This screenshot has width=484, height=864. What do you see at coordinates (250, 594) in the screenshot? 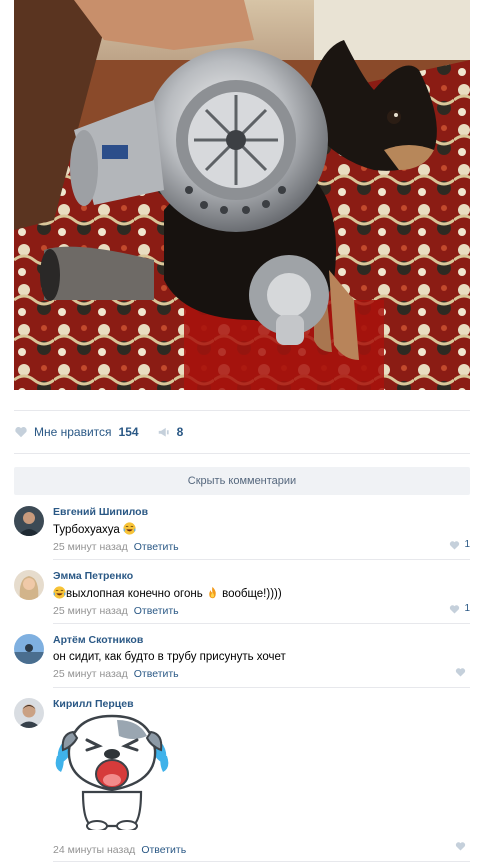
I see `comment-text-after: вообще!))))` at bounding box center [250, 594].